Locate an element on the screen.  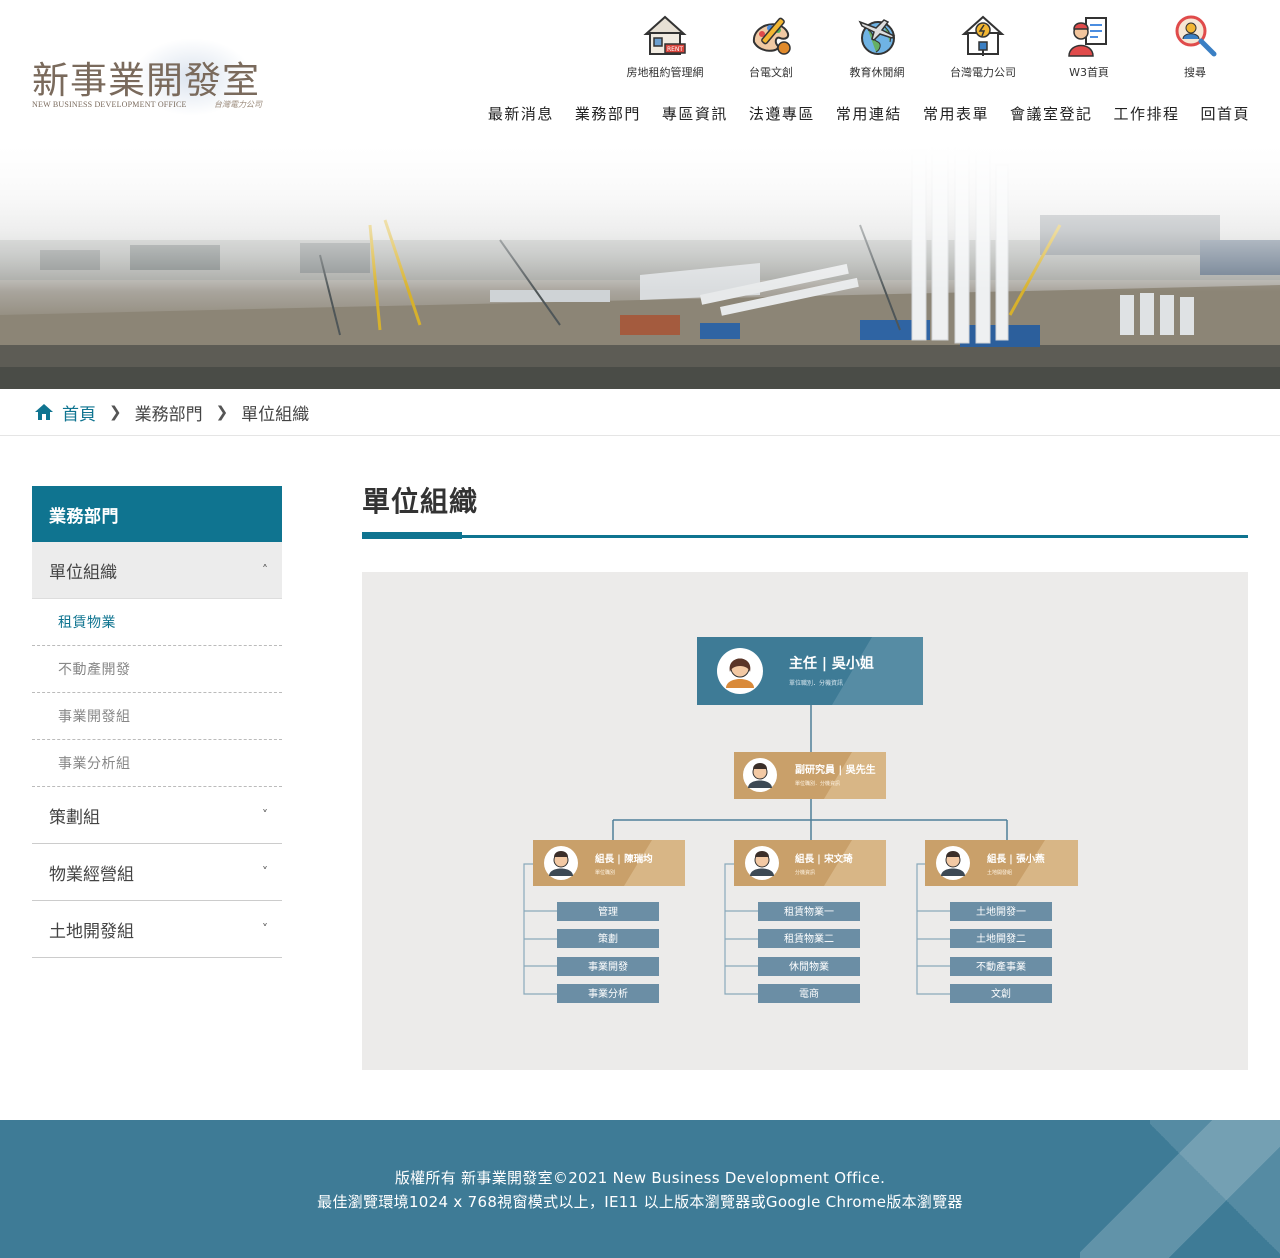
quick-link-label: 台灣電力公司 is located at coordinates (983, 72).